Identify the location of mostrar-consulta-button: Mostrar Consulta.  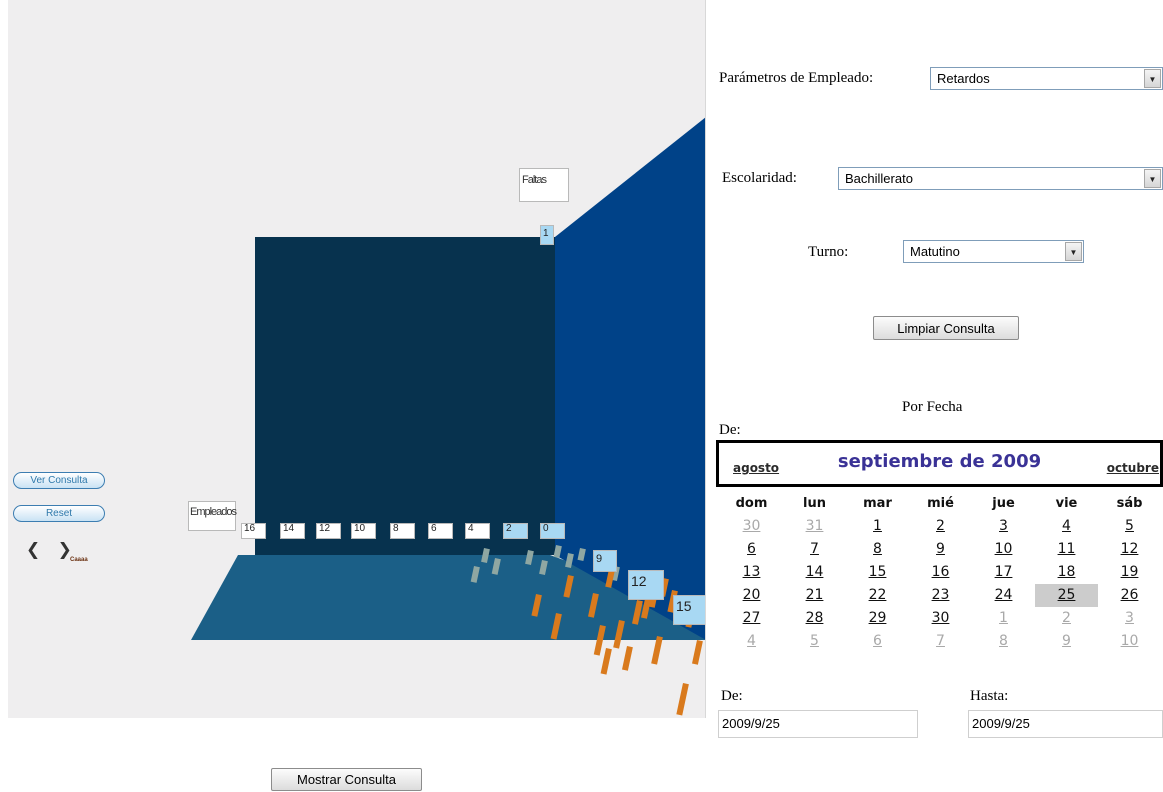
(346, 779).